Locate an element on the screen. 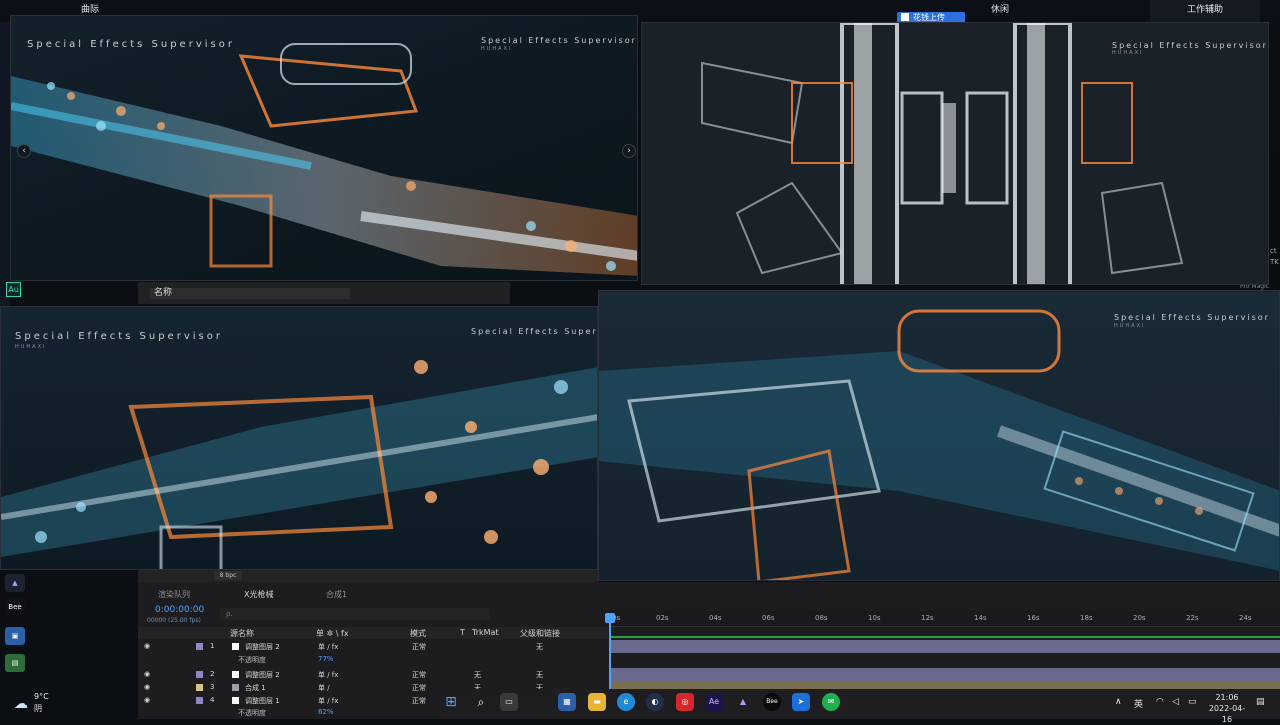  current-timecode: 0:00:00:00 is located at coordinates (179, 610).